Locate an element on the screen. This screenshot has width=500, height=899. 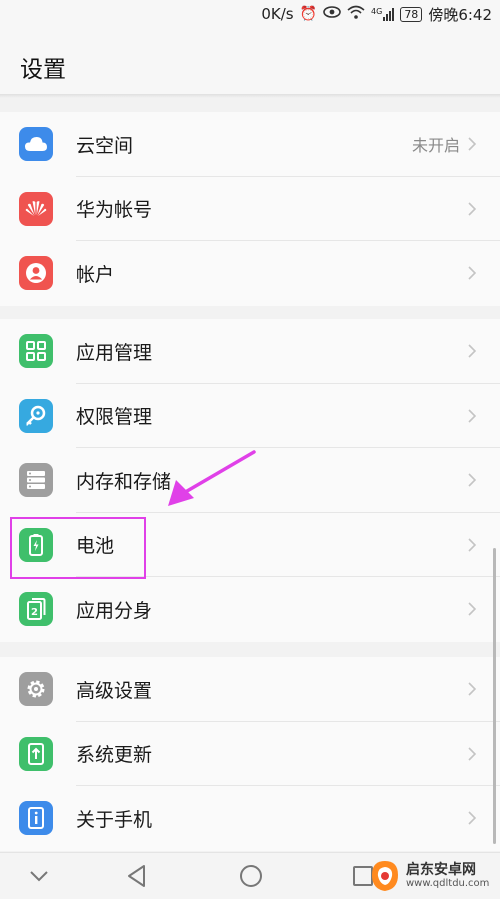
settings-item-advanced: 高级设置 is located at coordinates (250, 689).